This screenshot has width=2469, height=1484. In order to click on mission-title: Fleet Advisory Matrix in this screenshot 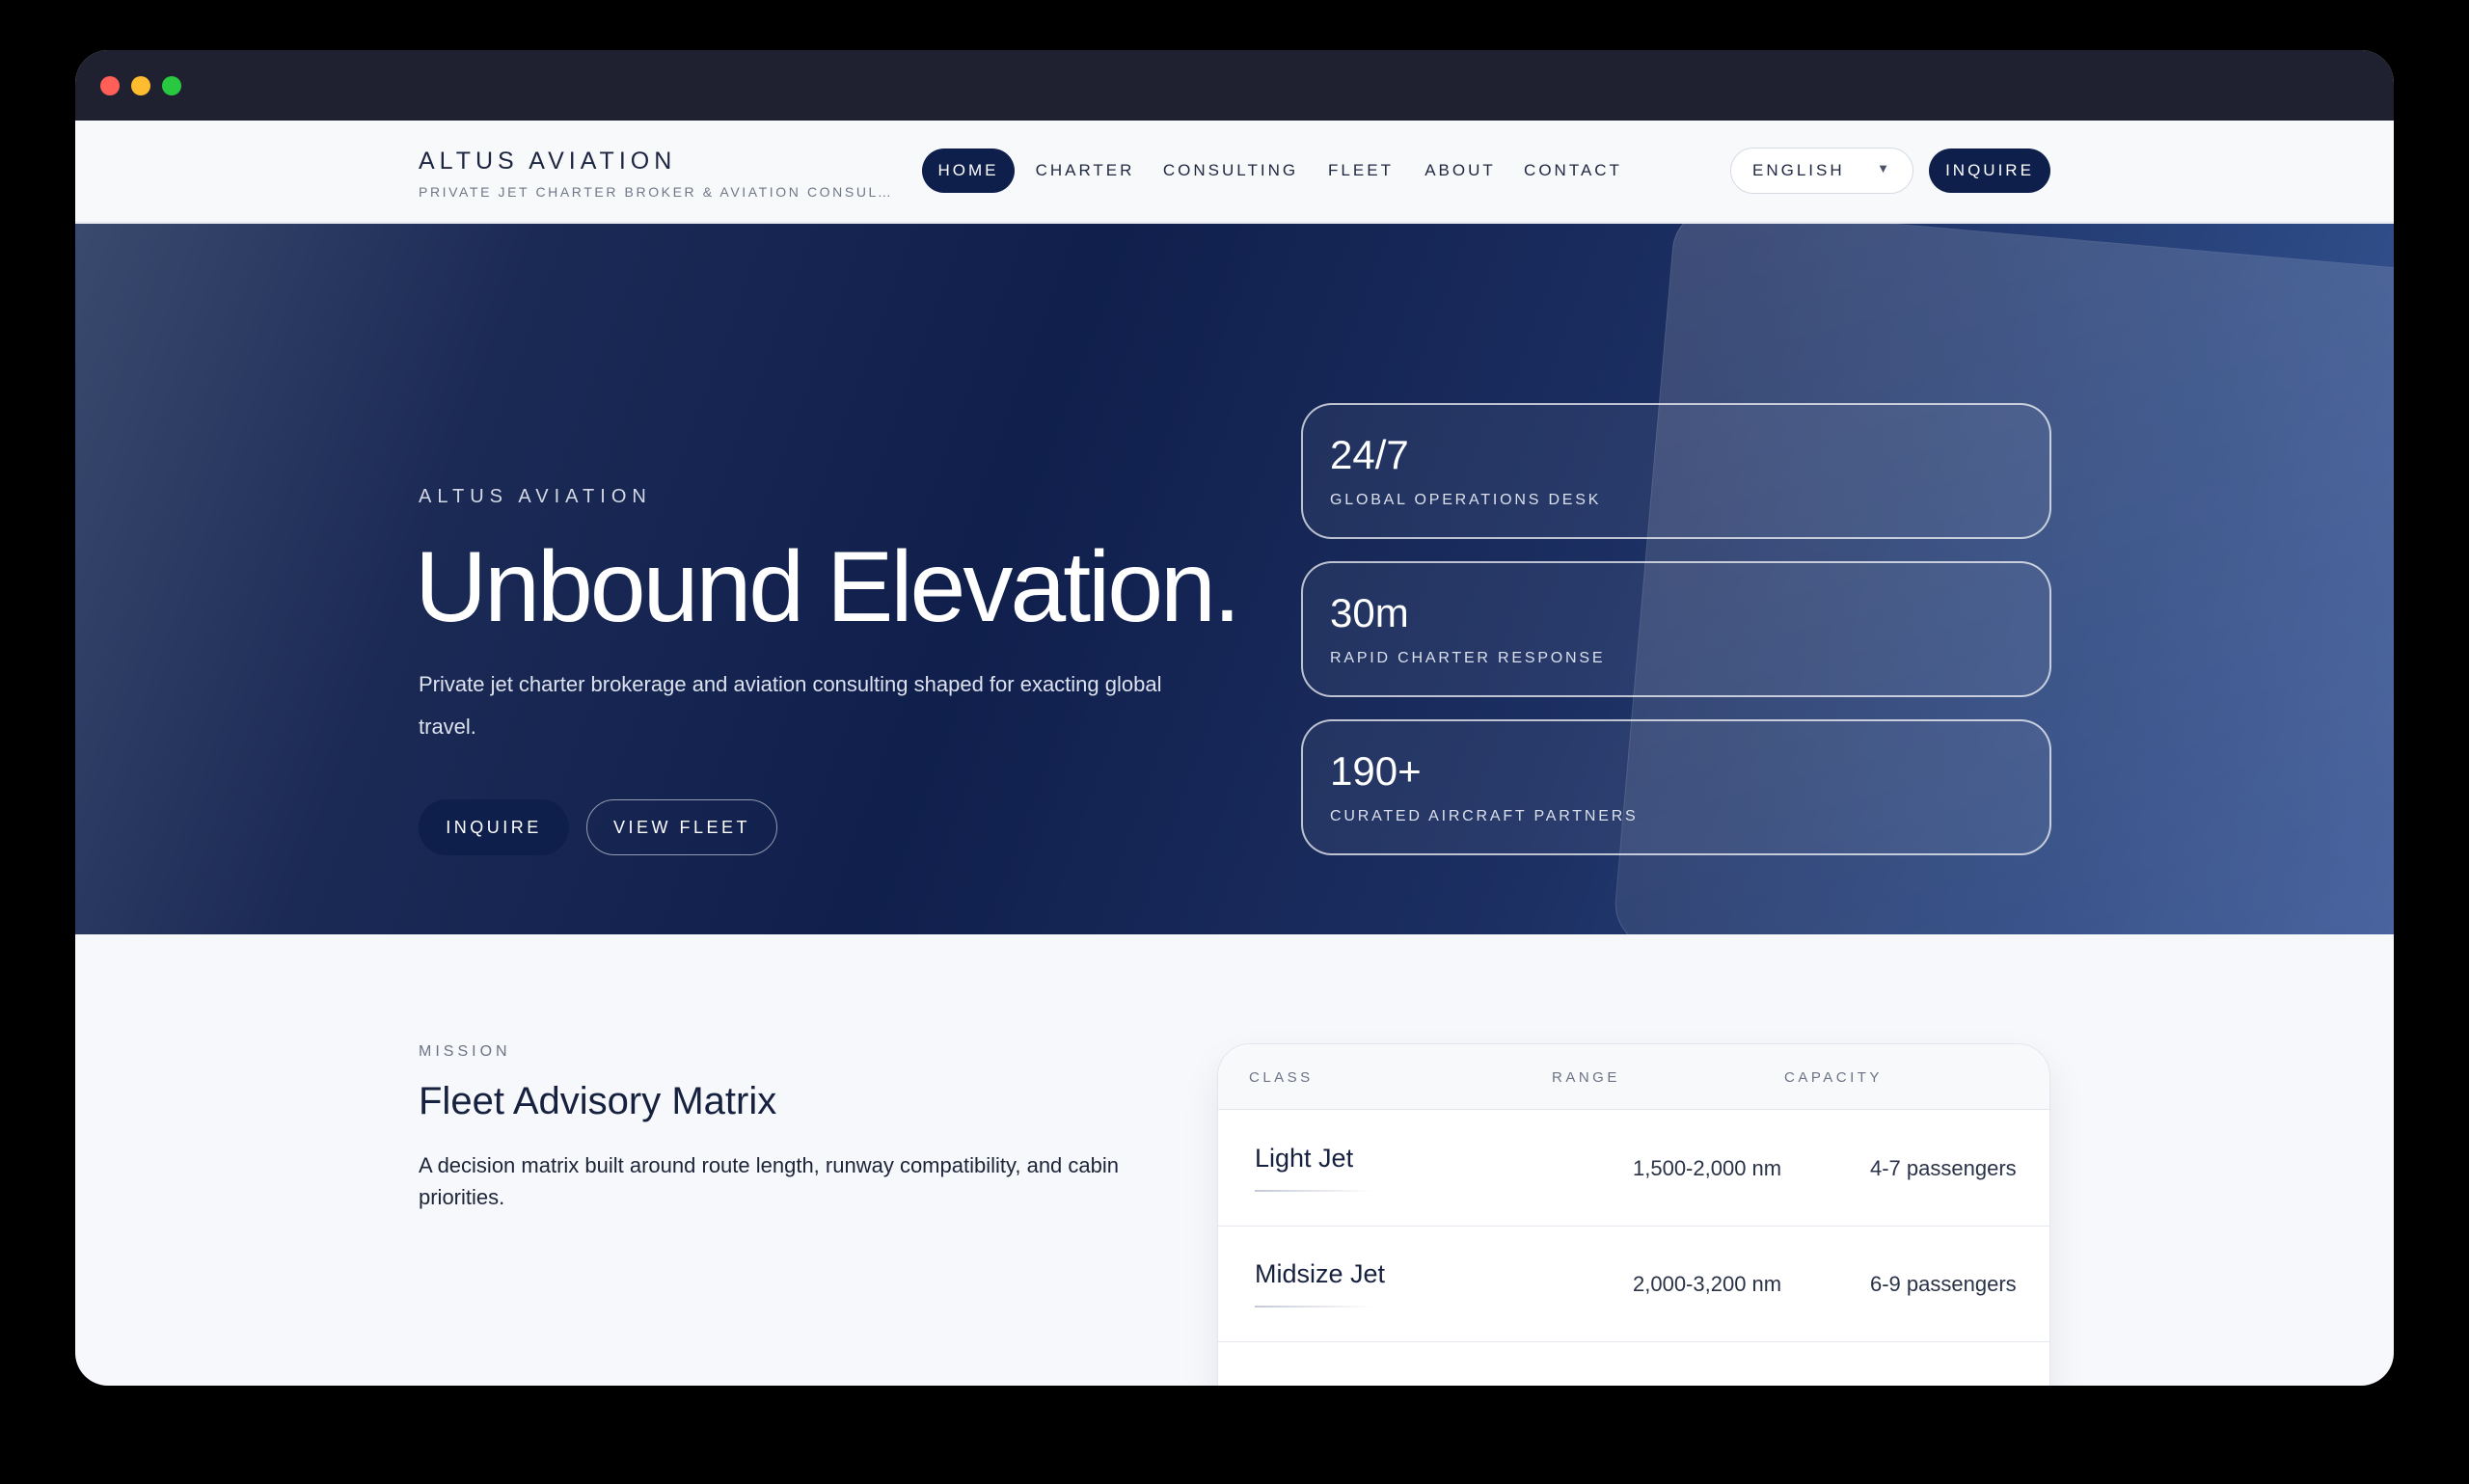, I will do `click(598, 1101)`.